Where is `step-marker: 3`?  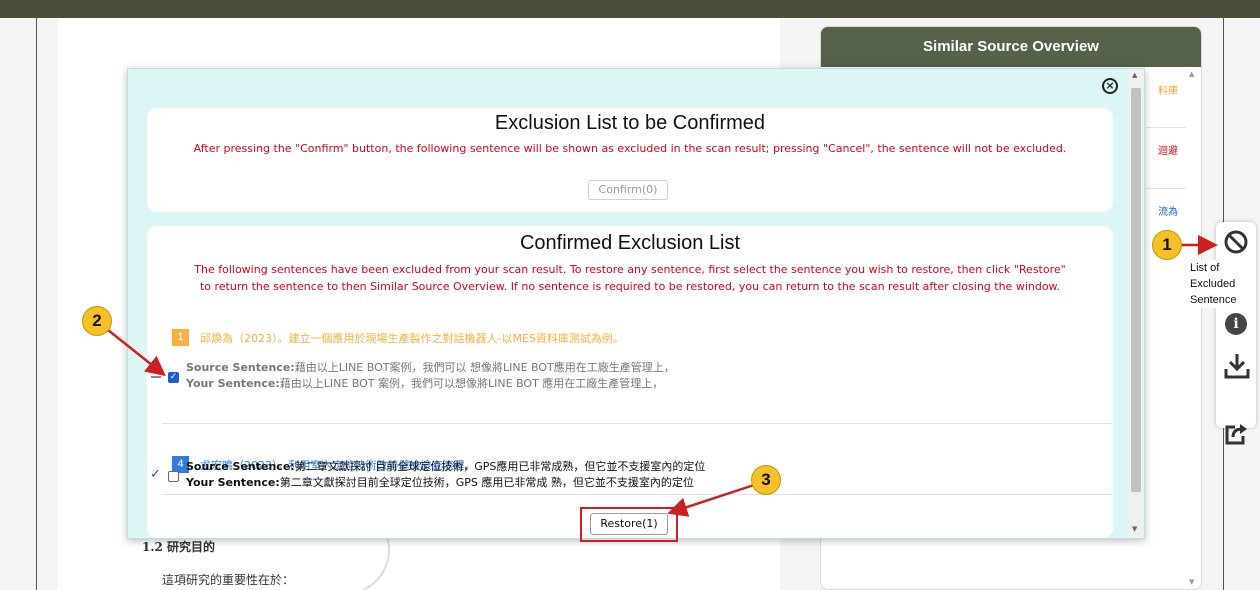
step-marker: 3 is located at coordinates (766, 480).